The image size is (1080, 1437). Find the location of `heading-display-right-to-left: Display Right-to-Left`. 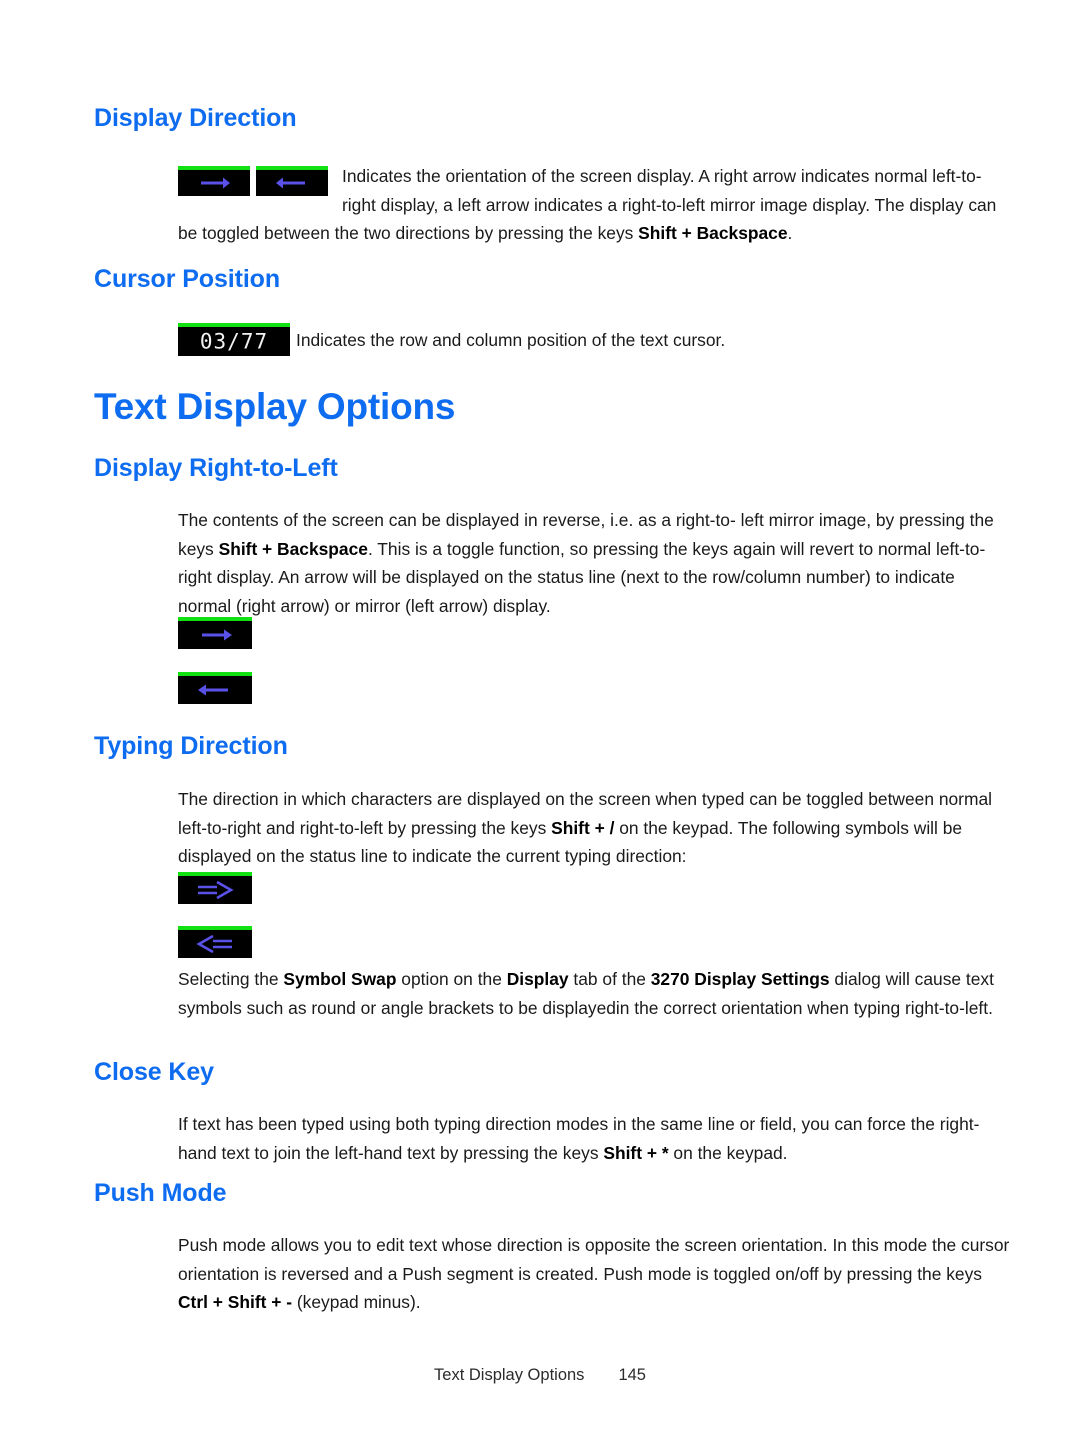

heading-display-right-to-left: Display Right-to-Left is located at coordinates (216, 468).